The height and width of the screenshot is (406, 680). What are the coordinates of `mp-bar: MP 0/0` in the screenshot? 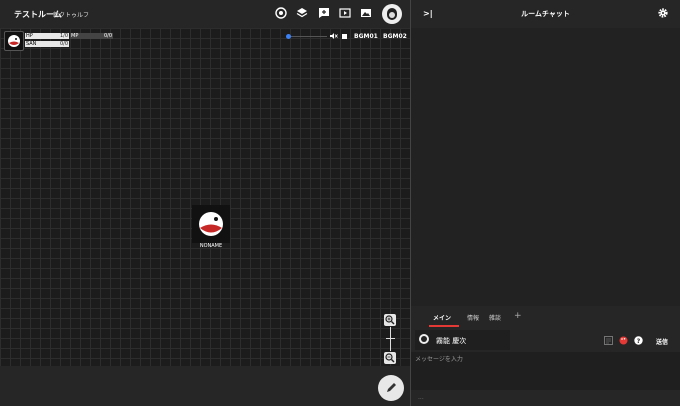 It's located at (91, 36).